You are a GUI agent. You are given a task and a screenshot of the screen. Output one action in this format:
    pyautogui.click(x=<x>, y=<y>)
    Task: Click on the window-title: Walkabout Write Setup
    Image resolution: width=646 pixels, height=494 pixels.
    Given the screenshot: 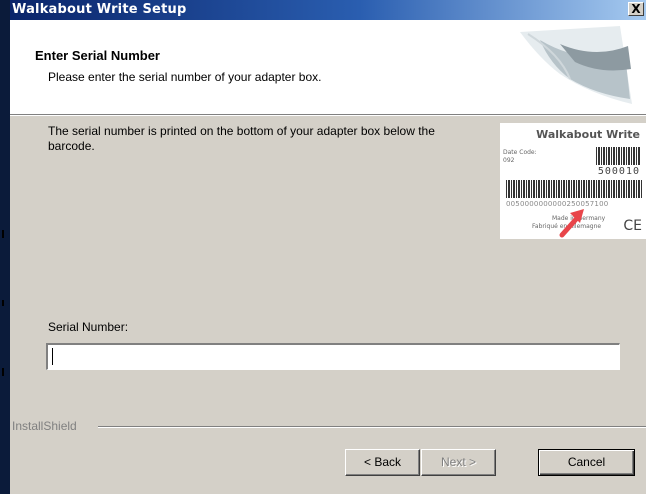 What is the action you would take?
    pyautogui.click(x=99, y=9)
    